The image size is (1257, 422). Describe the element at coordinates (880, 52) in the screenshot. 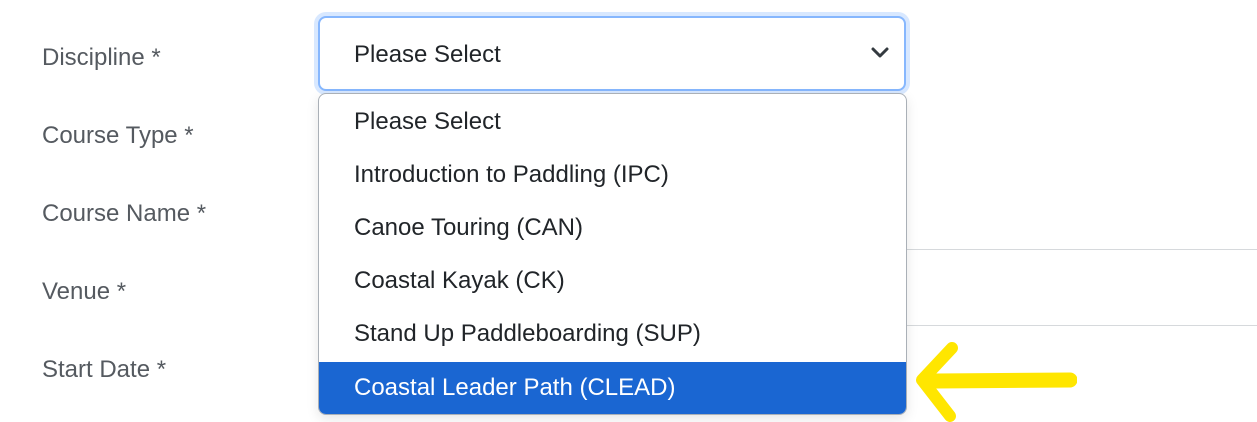

I see `chevron-down-icon` at that location.